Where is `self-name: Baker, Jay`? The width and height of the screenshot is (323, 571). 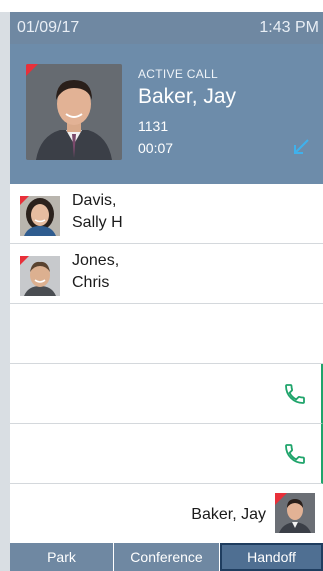 self-name: Baker, Jay is located at coordinates (228, 514).